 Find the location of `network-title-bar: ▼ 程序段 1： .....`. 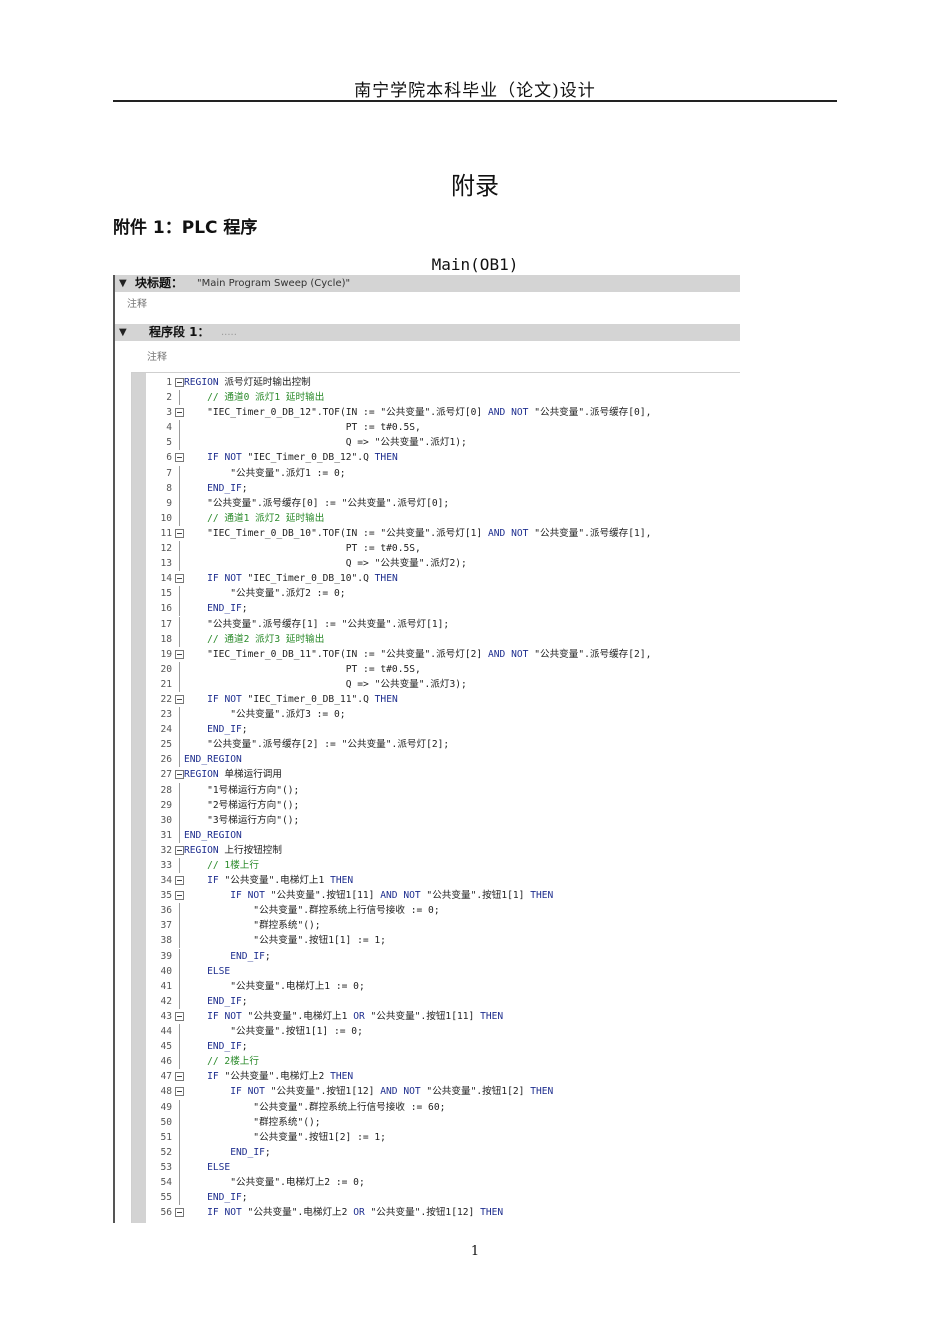

network-title-bar: ▼ 程序段 1： ..... is located at coordinates (427, 332).